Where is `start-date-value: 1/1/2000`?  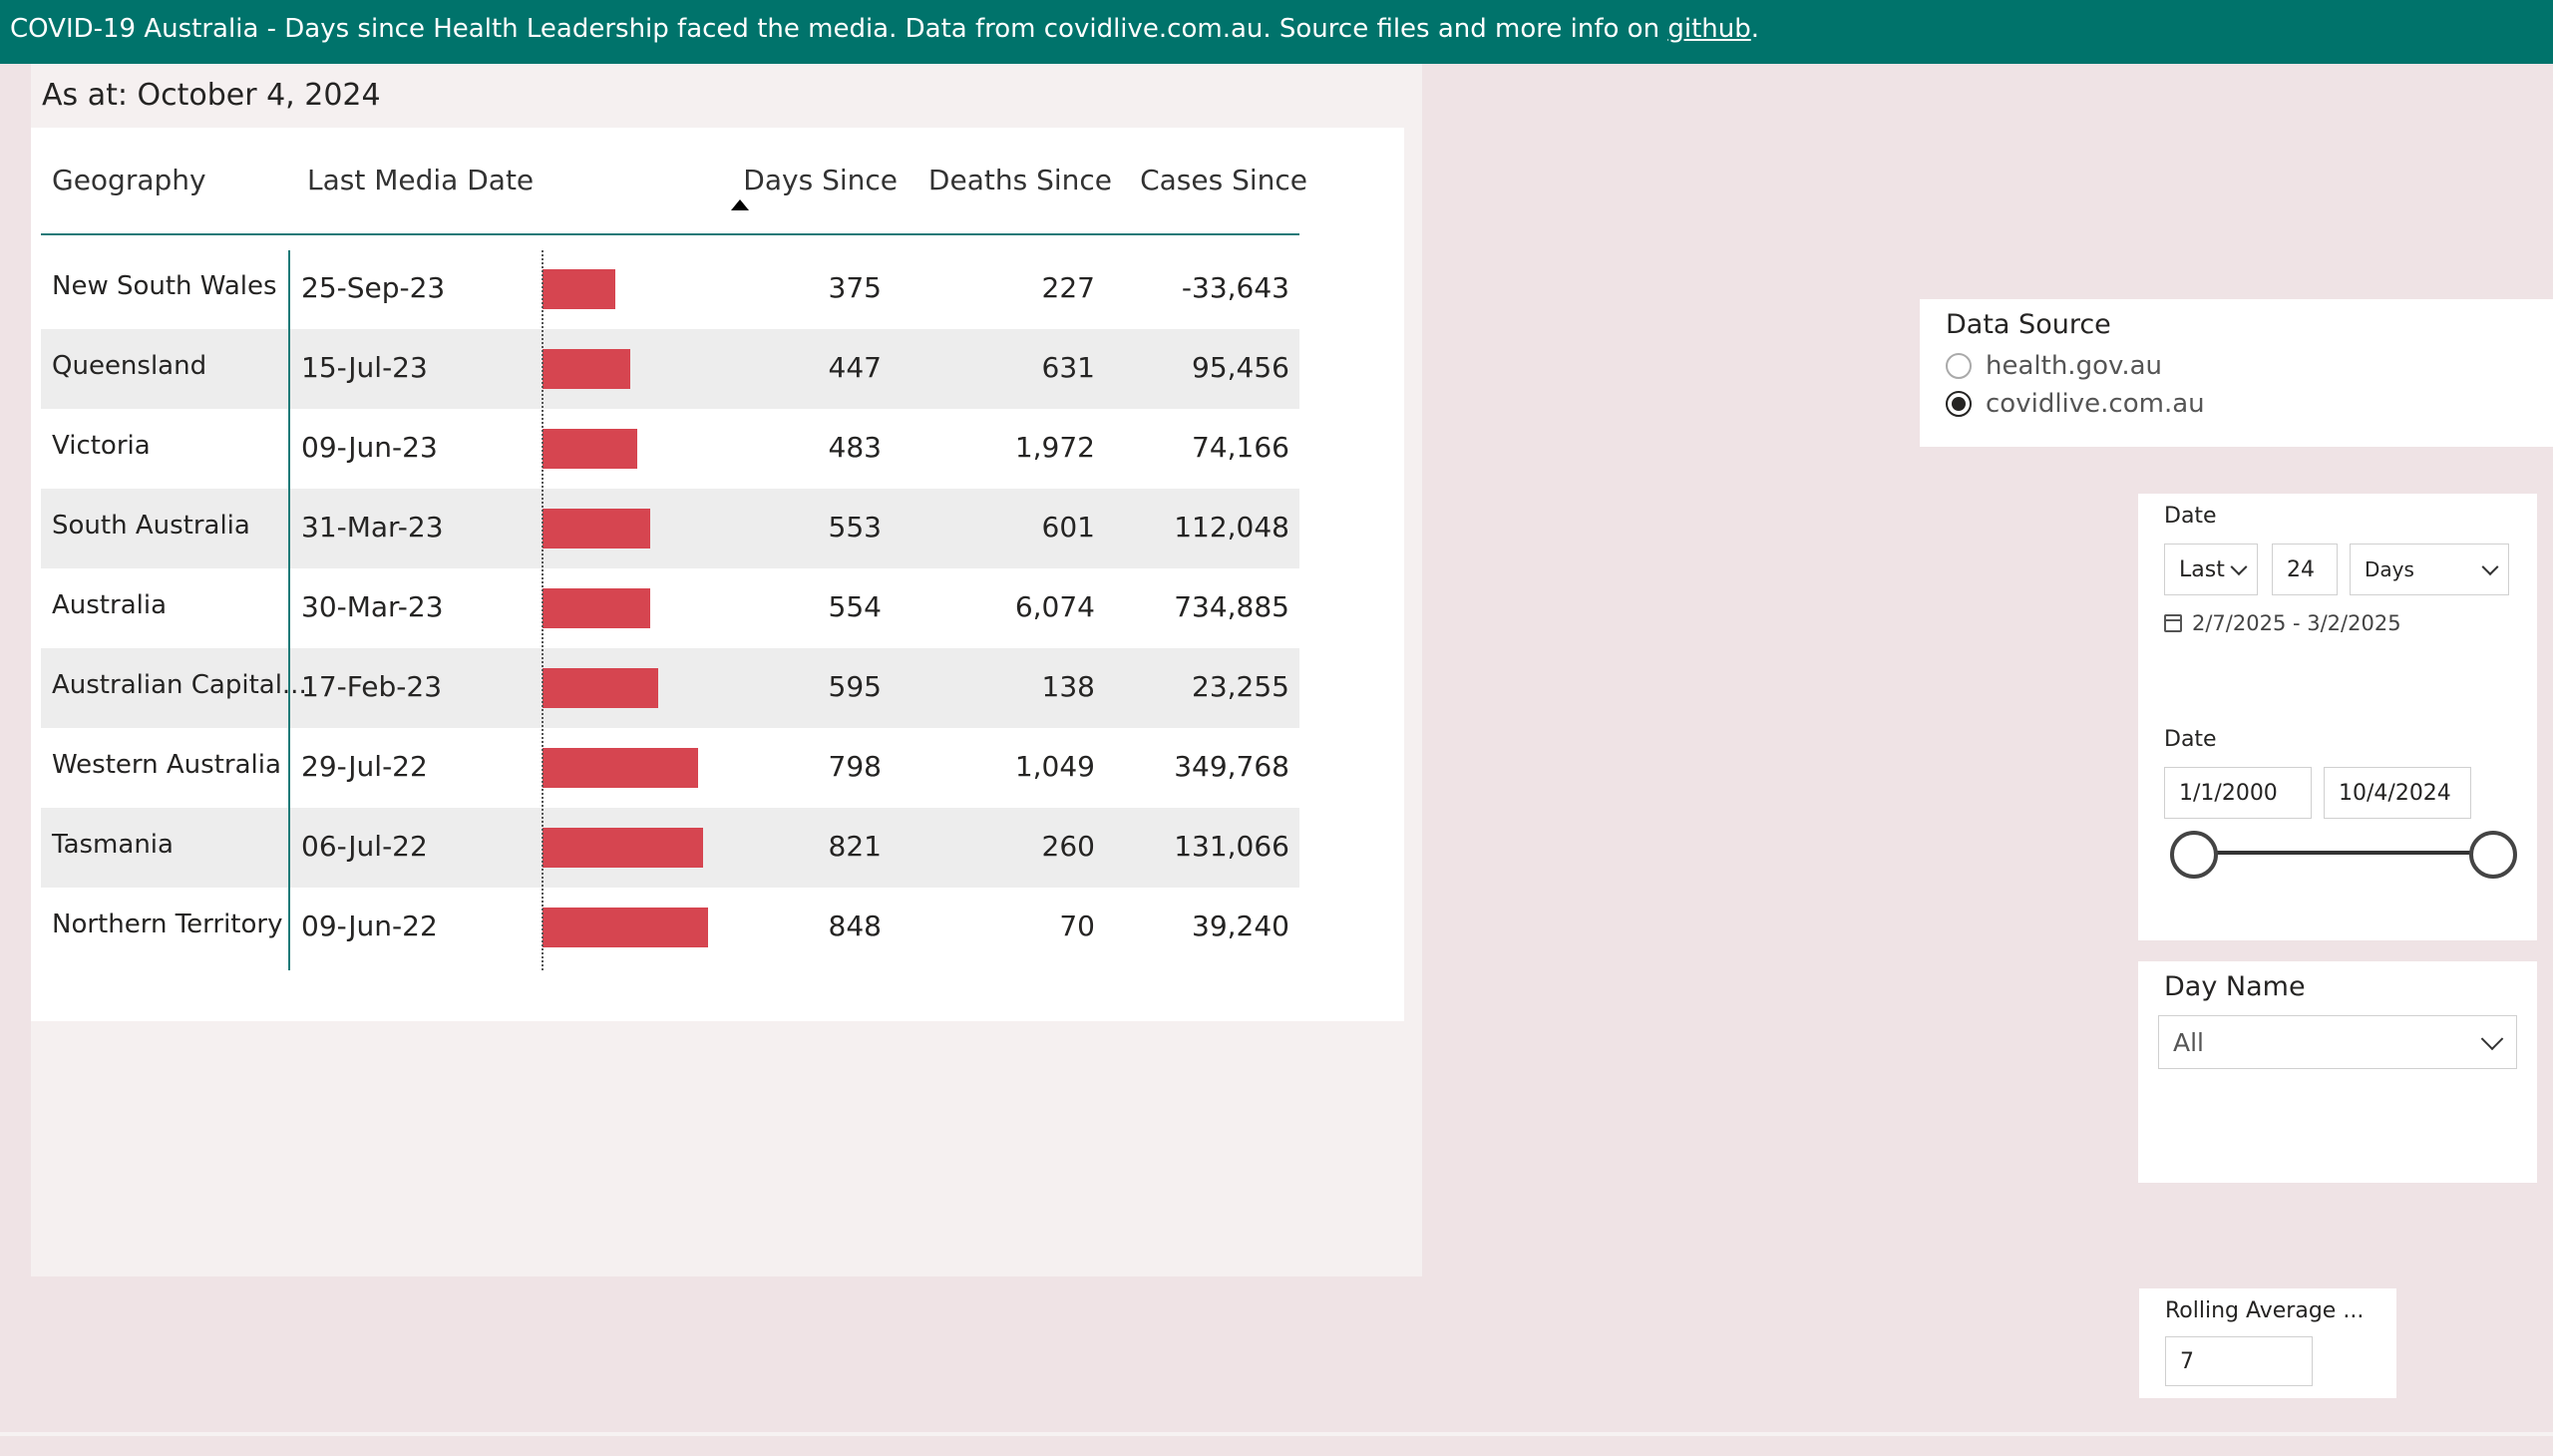
start-date-value: 1/1/2000 is located at coordinates (2229, 793).